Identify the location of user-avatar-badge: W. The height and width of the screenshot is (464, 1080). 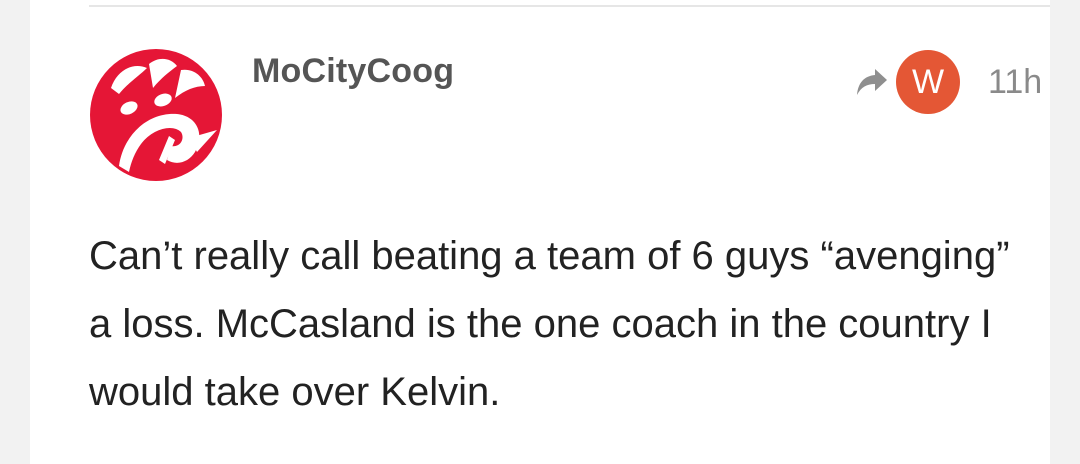
(928, 82).